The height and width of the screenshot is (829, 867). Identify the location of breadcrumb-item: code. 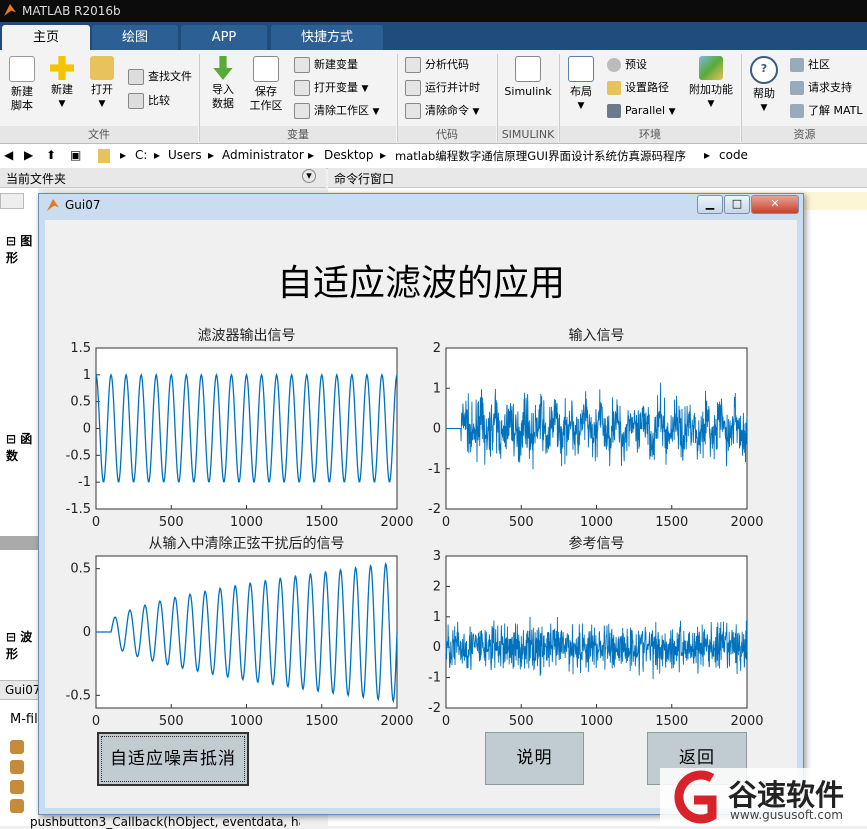
(733, 155).